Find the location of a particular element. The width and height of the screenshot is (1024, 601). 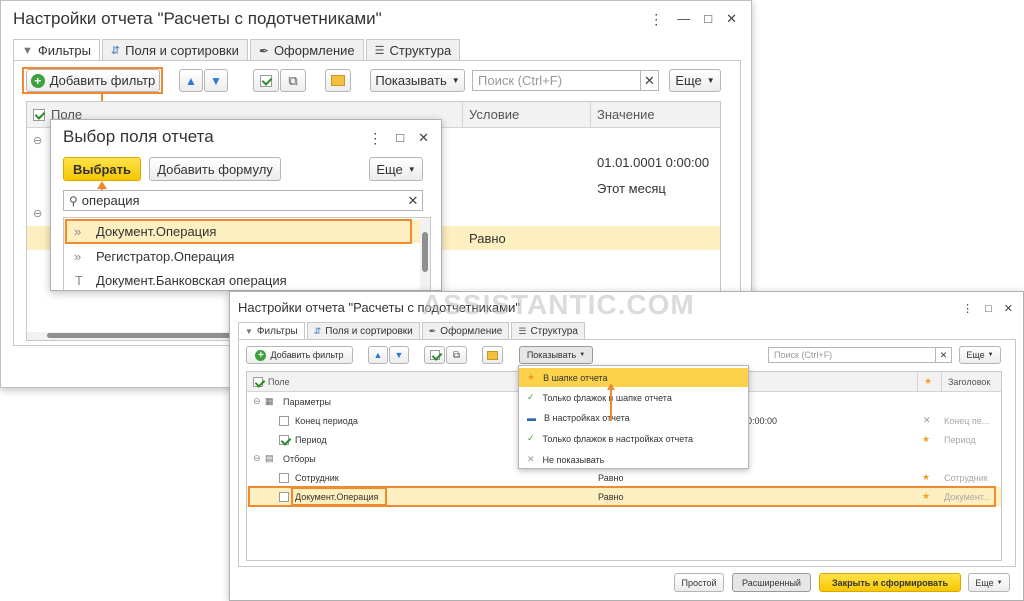

button-label: Выбрать is located at coordinates (102, 169).